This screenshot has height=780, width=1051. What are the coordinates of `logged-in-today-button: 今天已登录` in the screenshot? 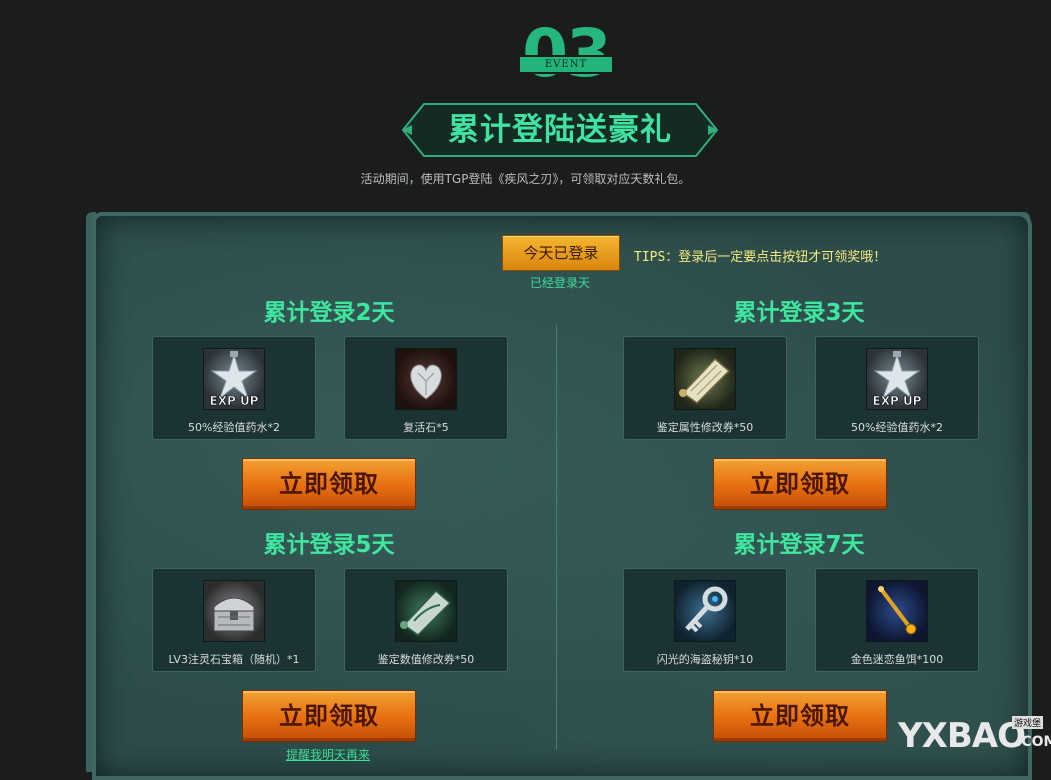 It's located at (561, 253).